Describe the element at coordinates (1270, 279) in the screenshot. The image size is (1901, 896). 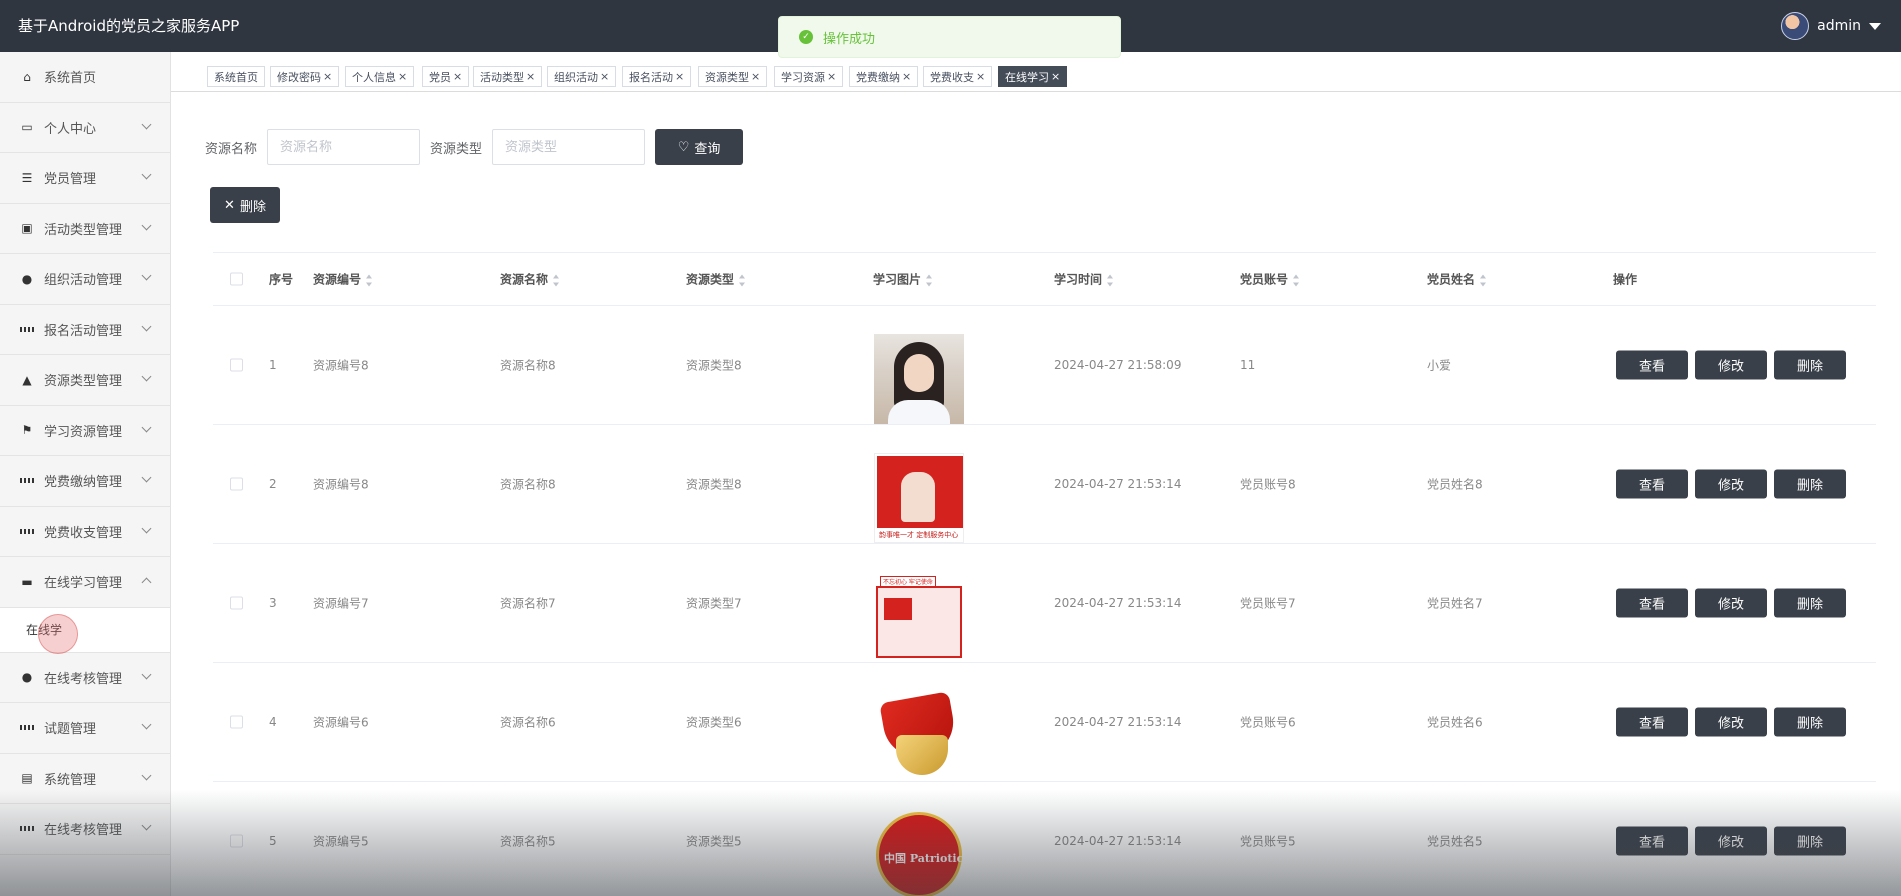
I see `column-header-account: 党员账号` at that location.